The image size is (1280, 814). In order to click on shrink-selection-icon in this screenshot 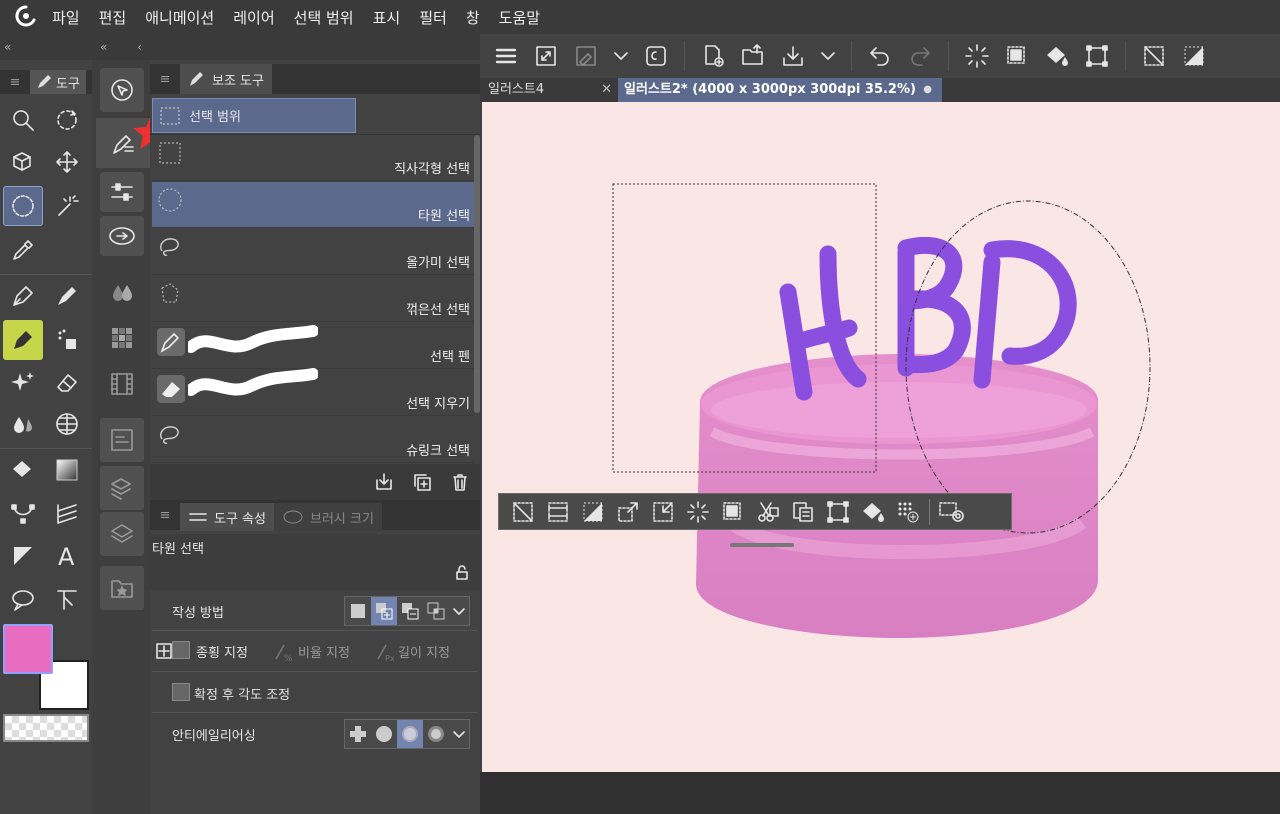, I will do `click(662, 511)`.